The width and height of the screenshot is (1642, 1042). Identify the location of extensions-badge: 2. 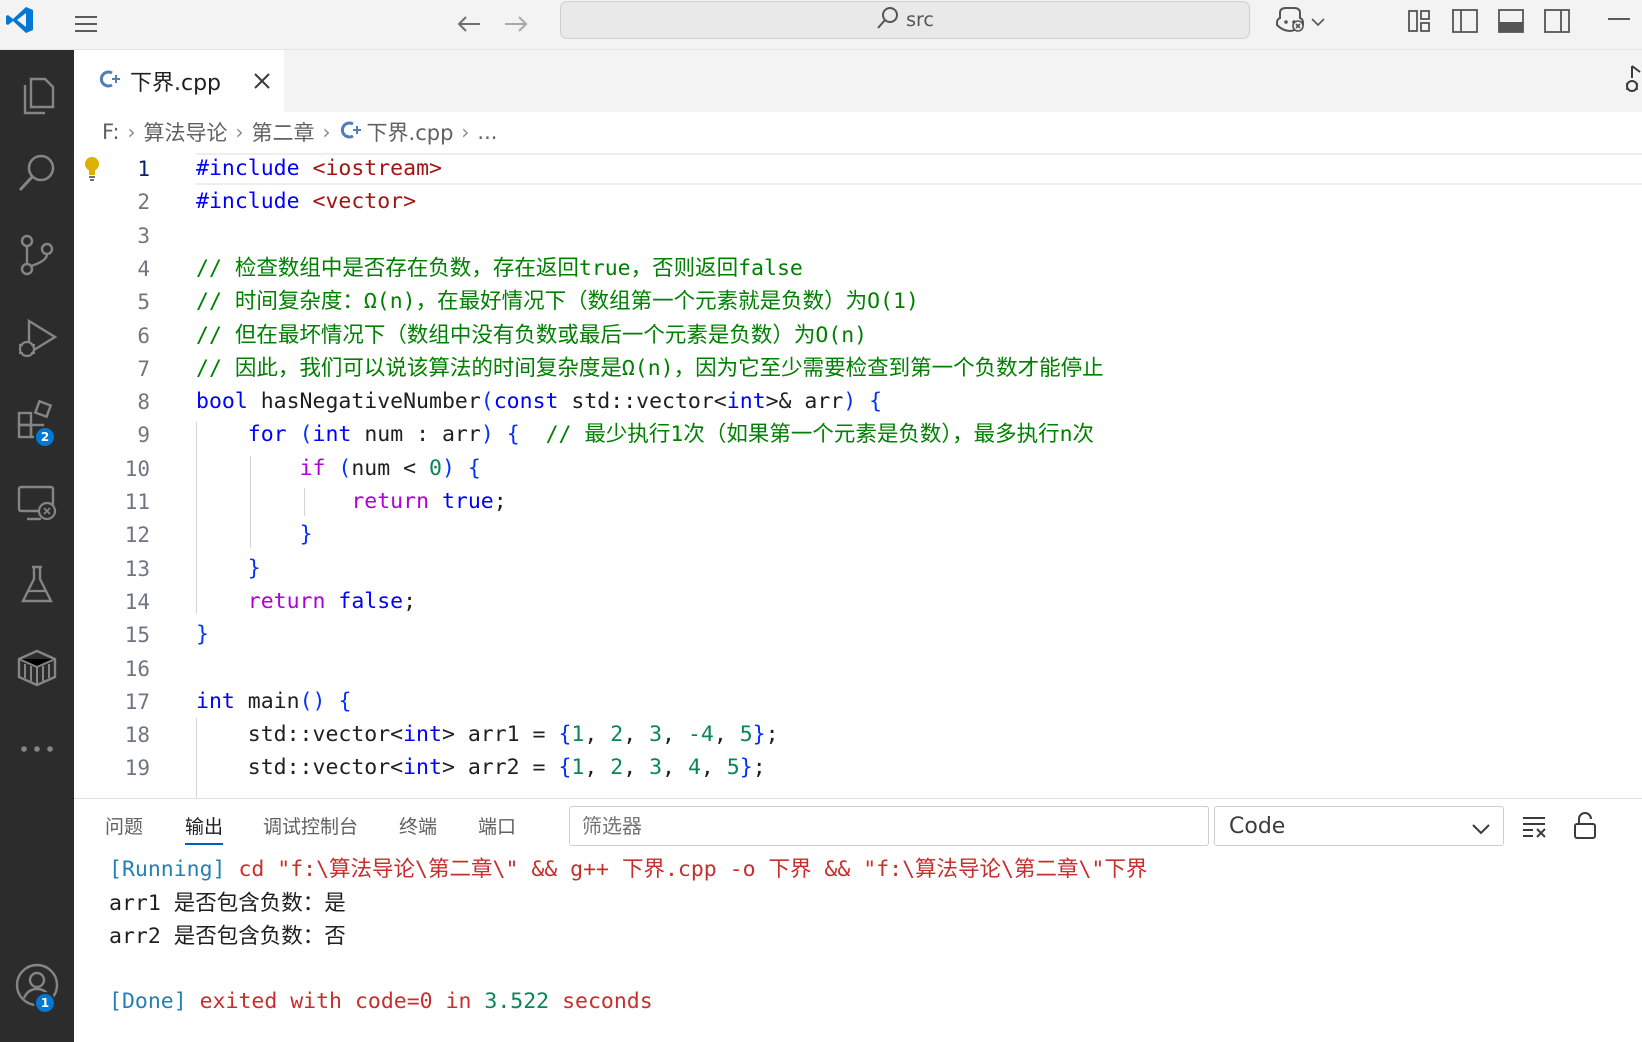
(45, 437).